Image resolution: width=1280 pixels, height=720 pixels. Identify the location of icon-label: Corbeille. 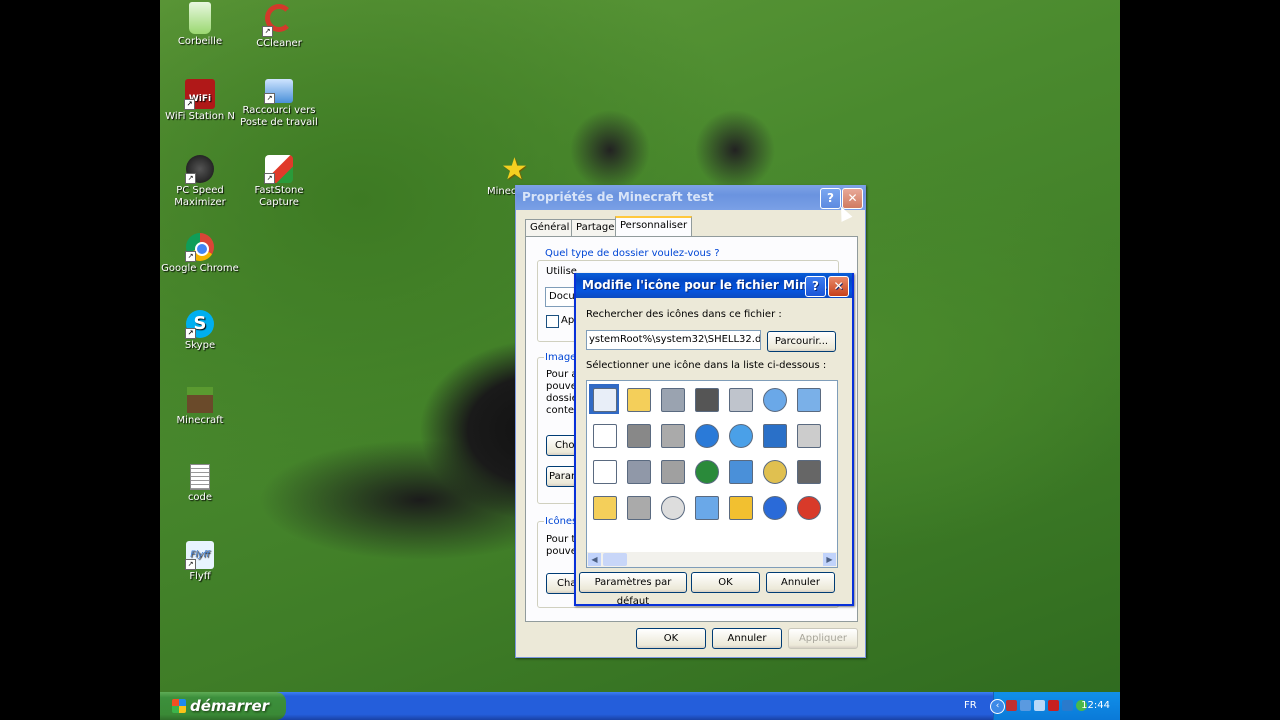
(200, 41).